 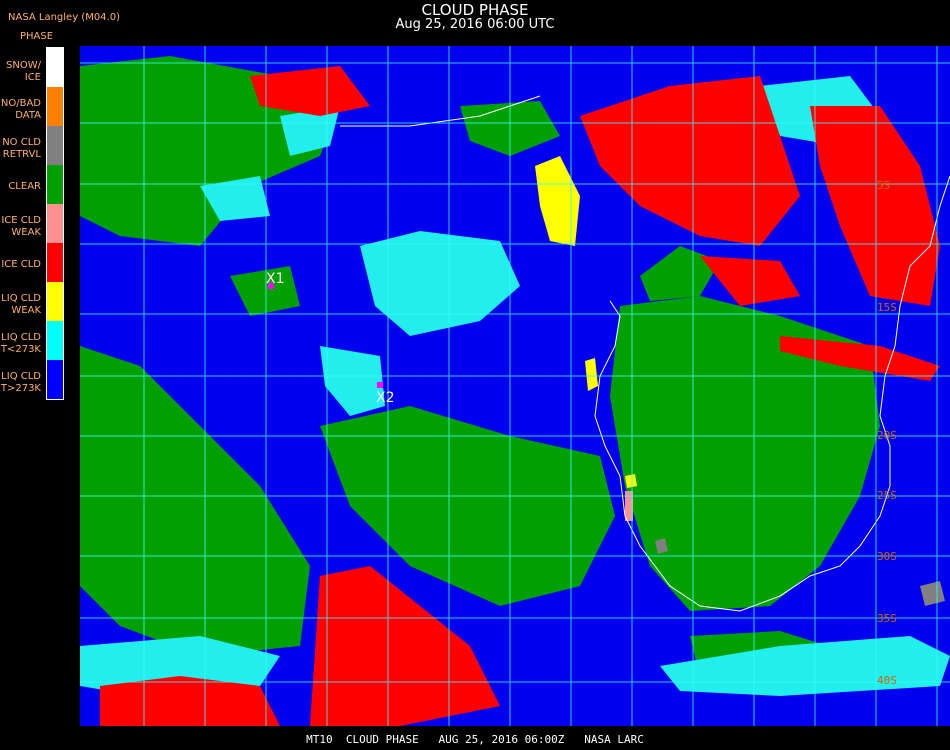 I want to click on legend-title: PHASE, so click(x=37, y=36).